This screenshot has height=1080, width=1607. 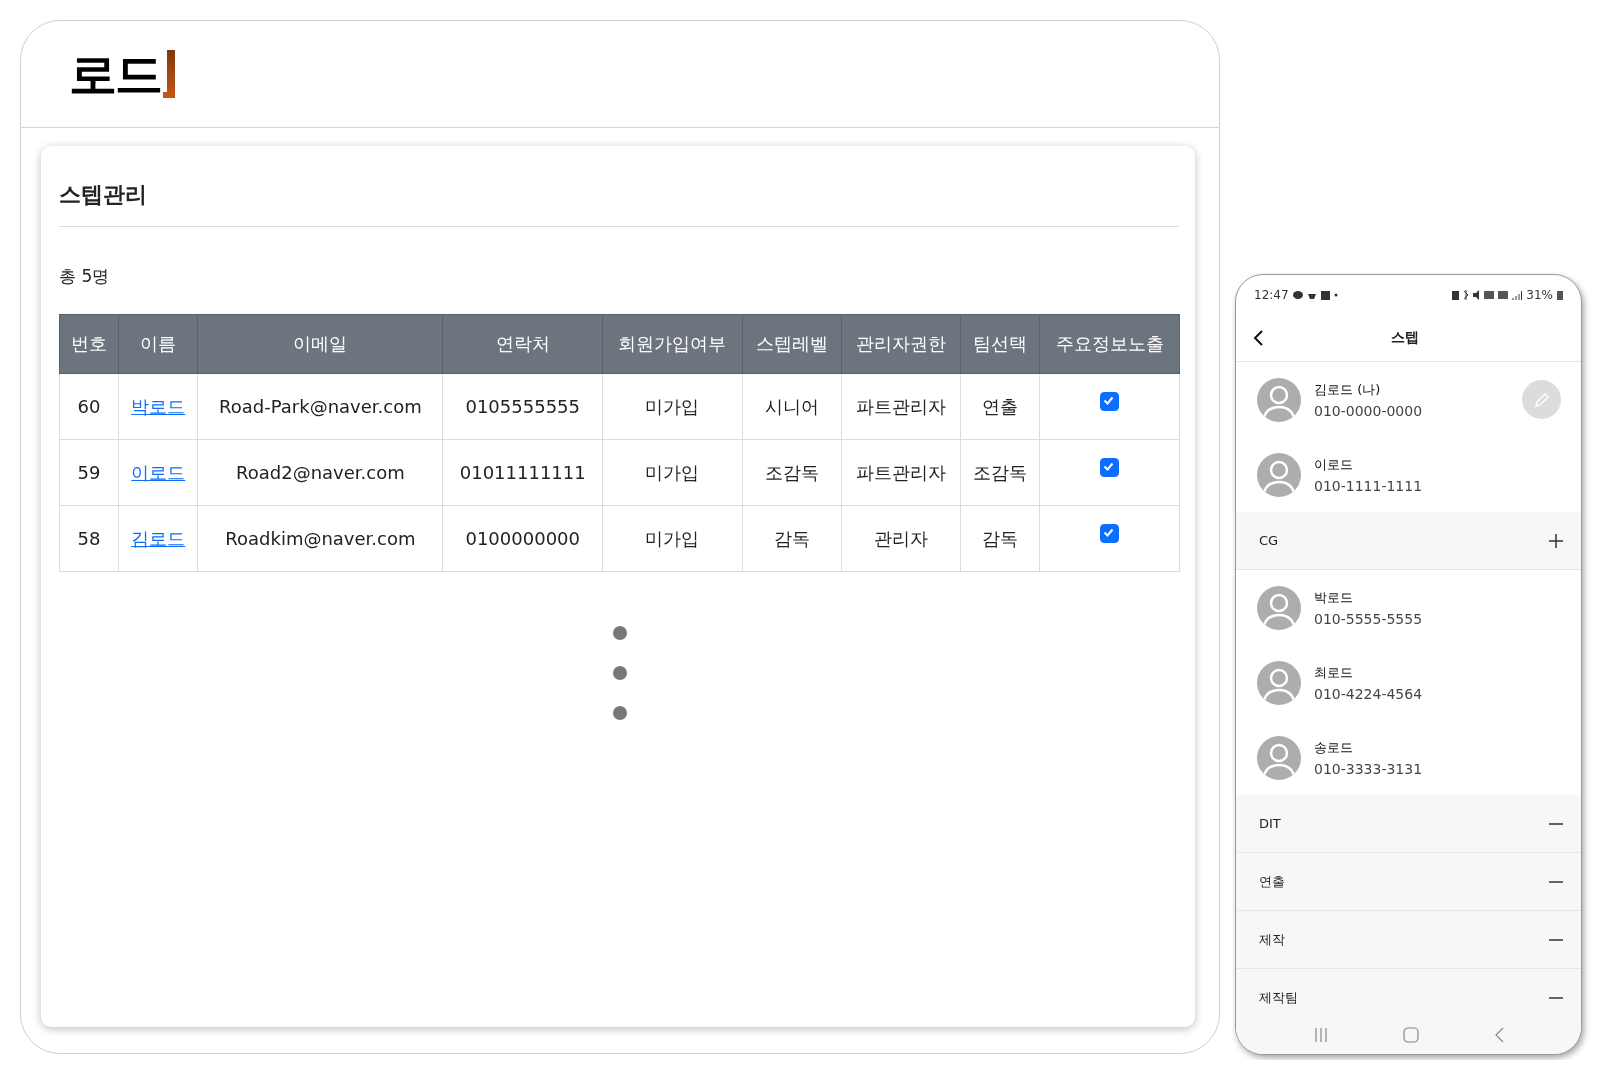 I want to click on bluetooth-icon, so click(x=1466, y=295).